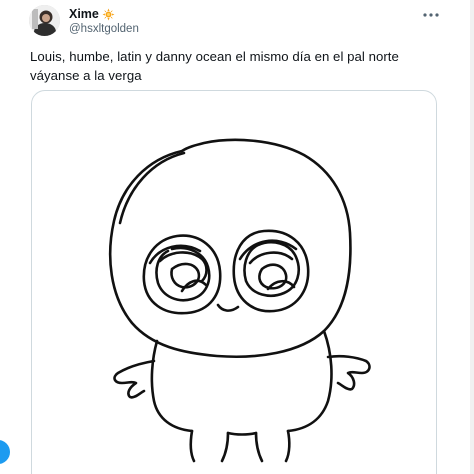 The width and height of the screenshot is (474, 474). Describe the element at coordinates (472, 237) in the screenshot. I see `scrollbar` at that location.